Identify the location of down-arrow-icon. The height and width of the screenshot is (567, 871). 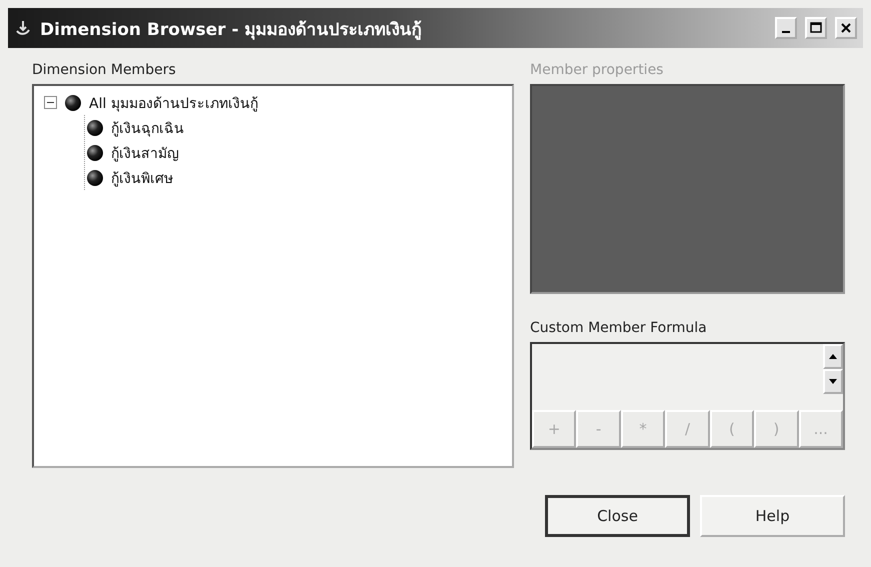
(833, 381).